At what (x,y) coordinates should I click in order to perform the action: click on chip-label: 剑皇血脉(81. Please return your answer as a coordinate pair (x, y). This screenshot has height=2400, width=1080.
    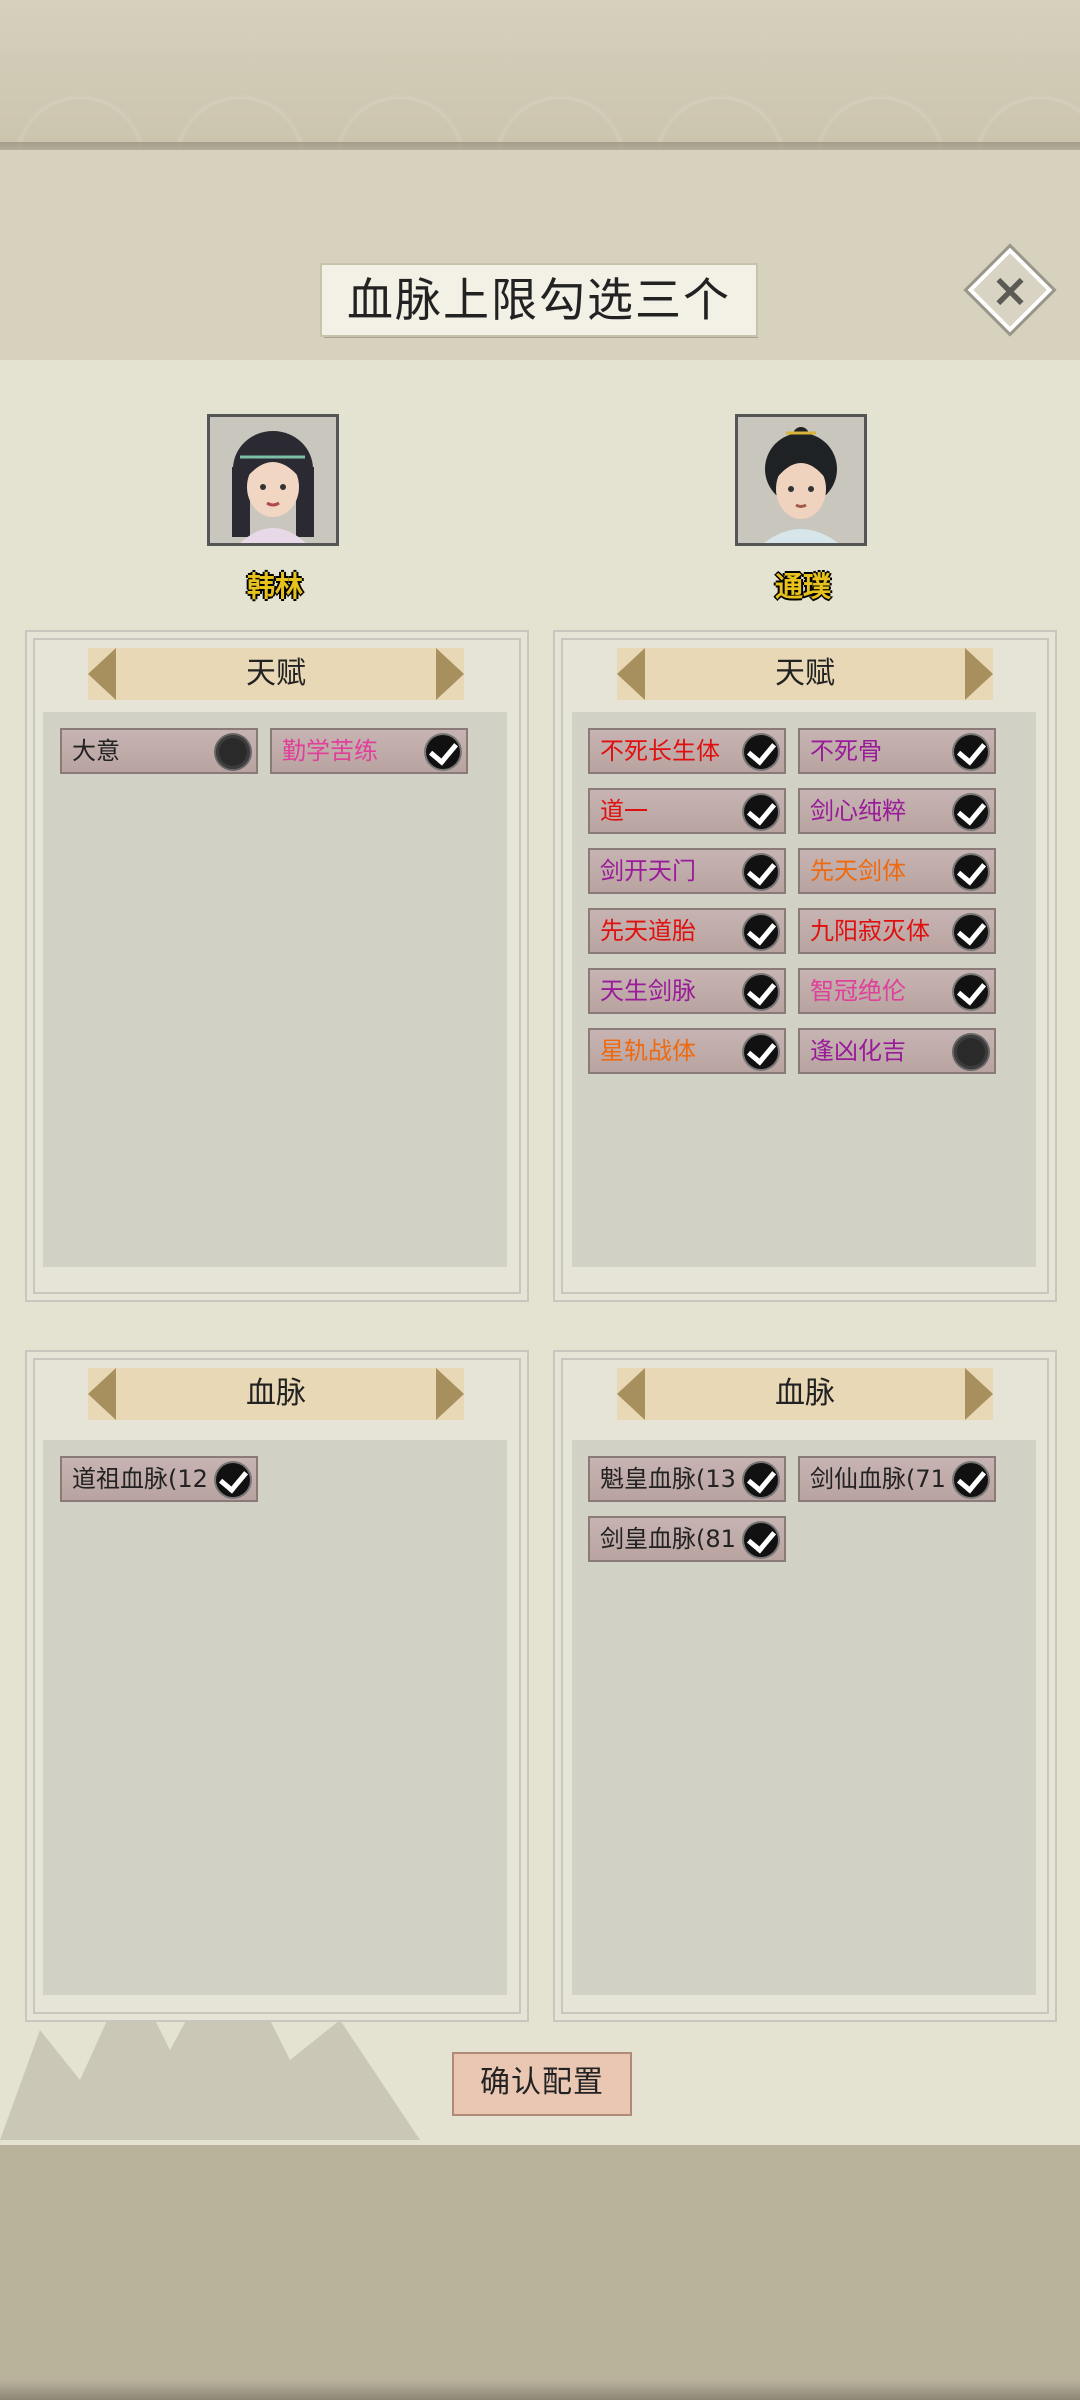
    Looking at the image, I should click on (668, 1539).